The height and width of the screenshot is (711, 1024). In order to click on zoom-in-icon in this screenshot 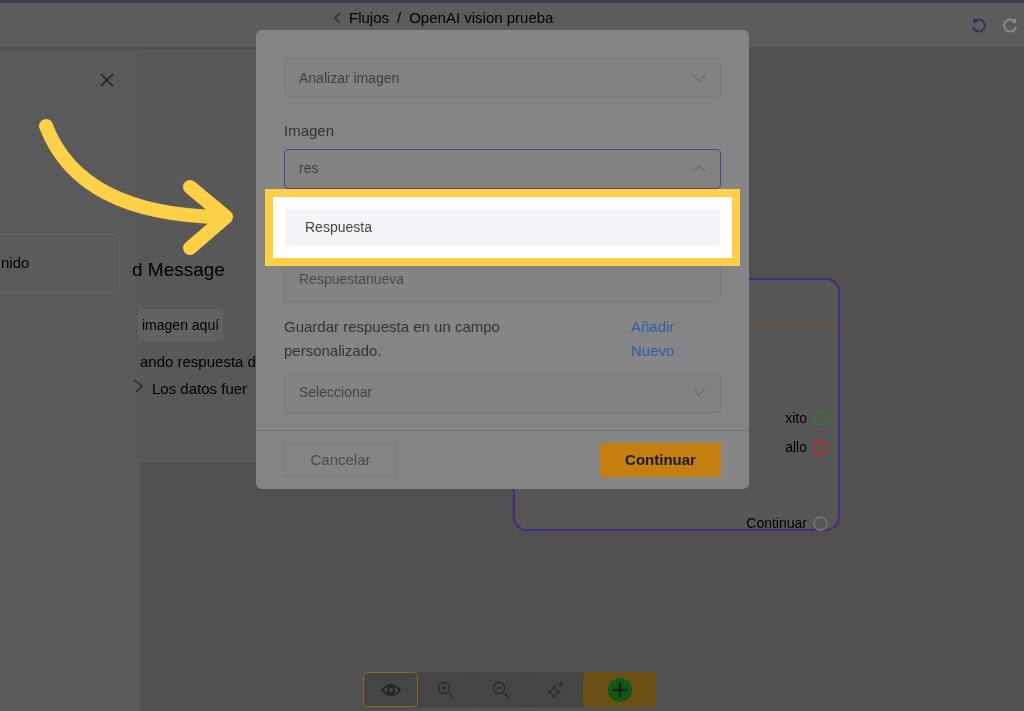, I will do `click(445, 689)`.